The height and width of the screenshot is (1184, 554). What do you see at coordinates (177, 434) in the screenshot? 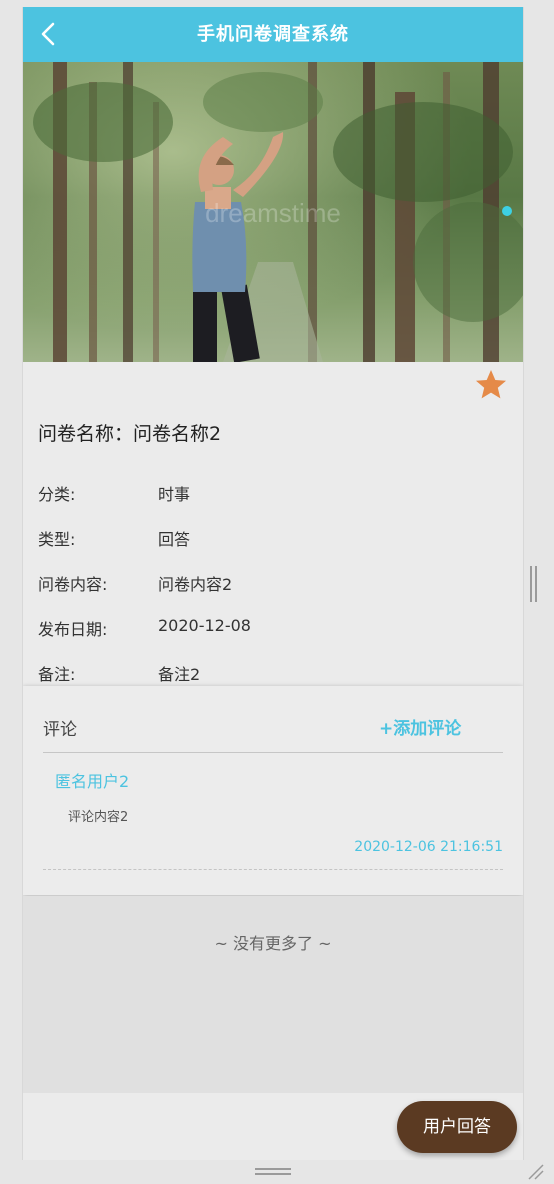
I see `survey-name-value: 问卷名称2` at bounding box center [177, 434].